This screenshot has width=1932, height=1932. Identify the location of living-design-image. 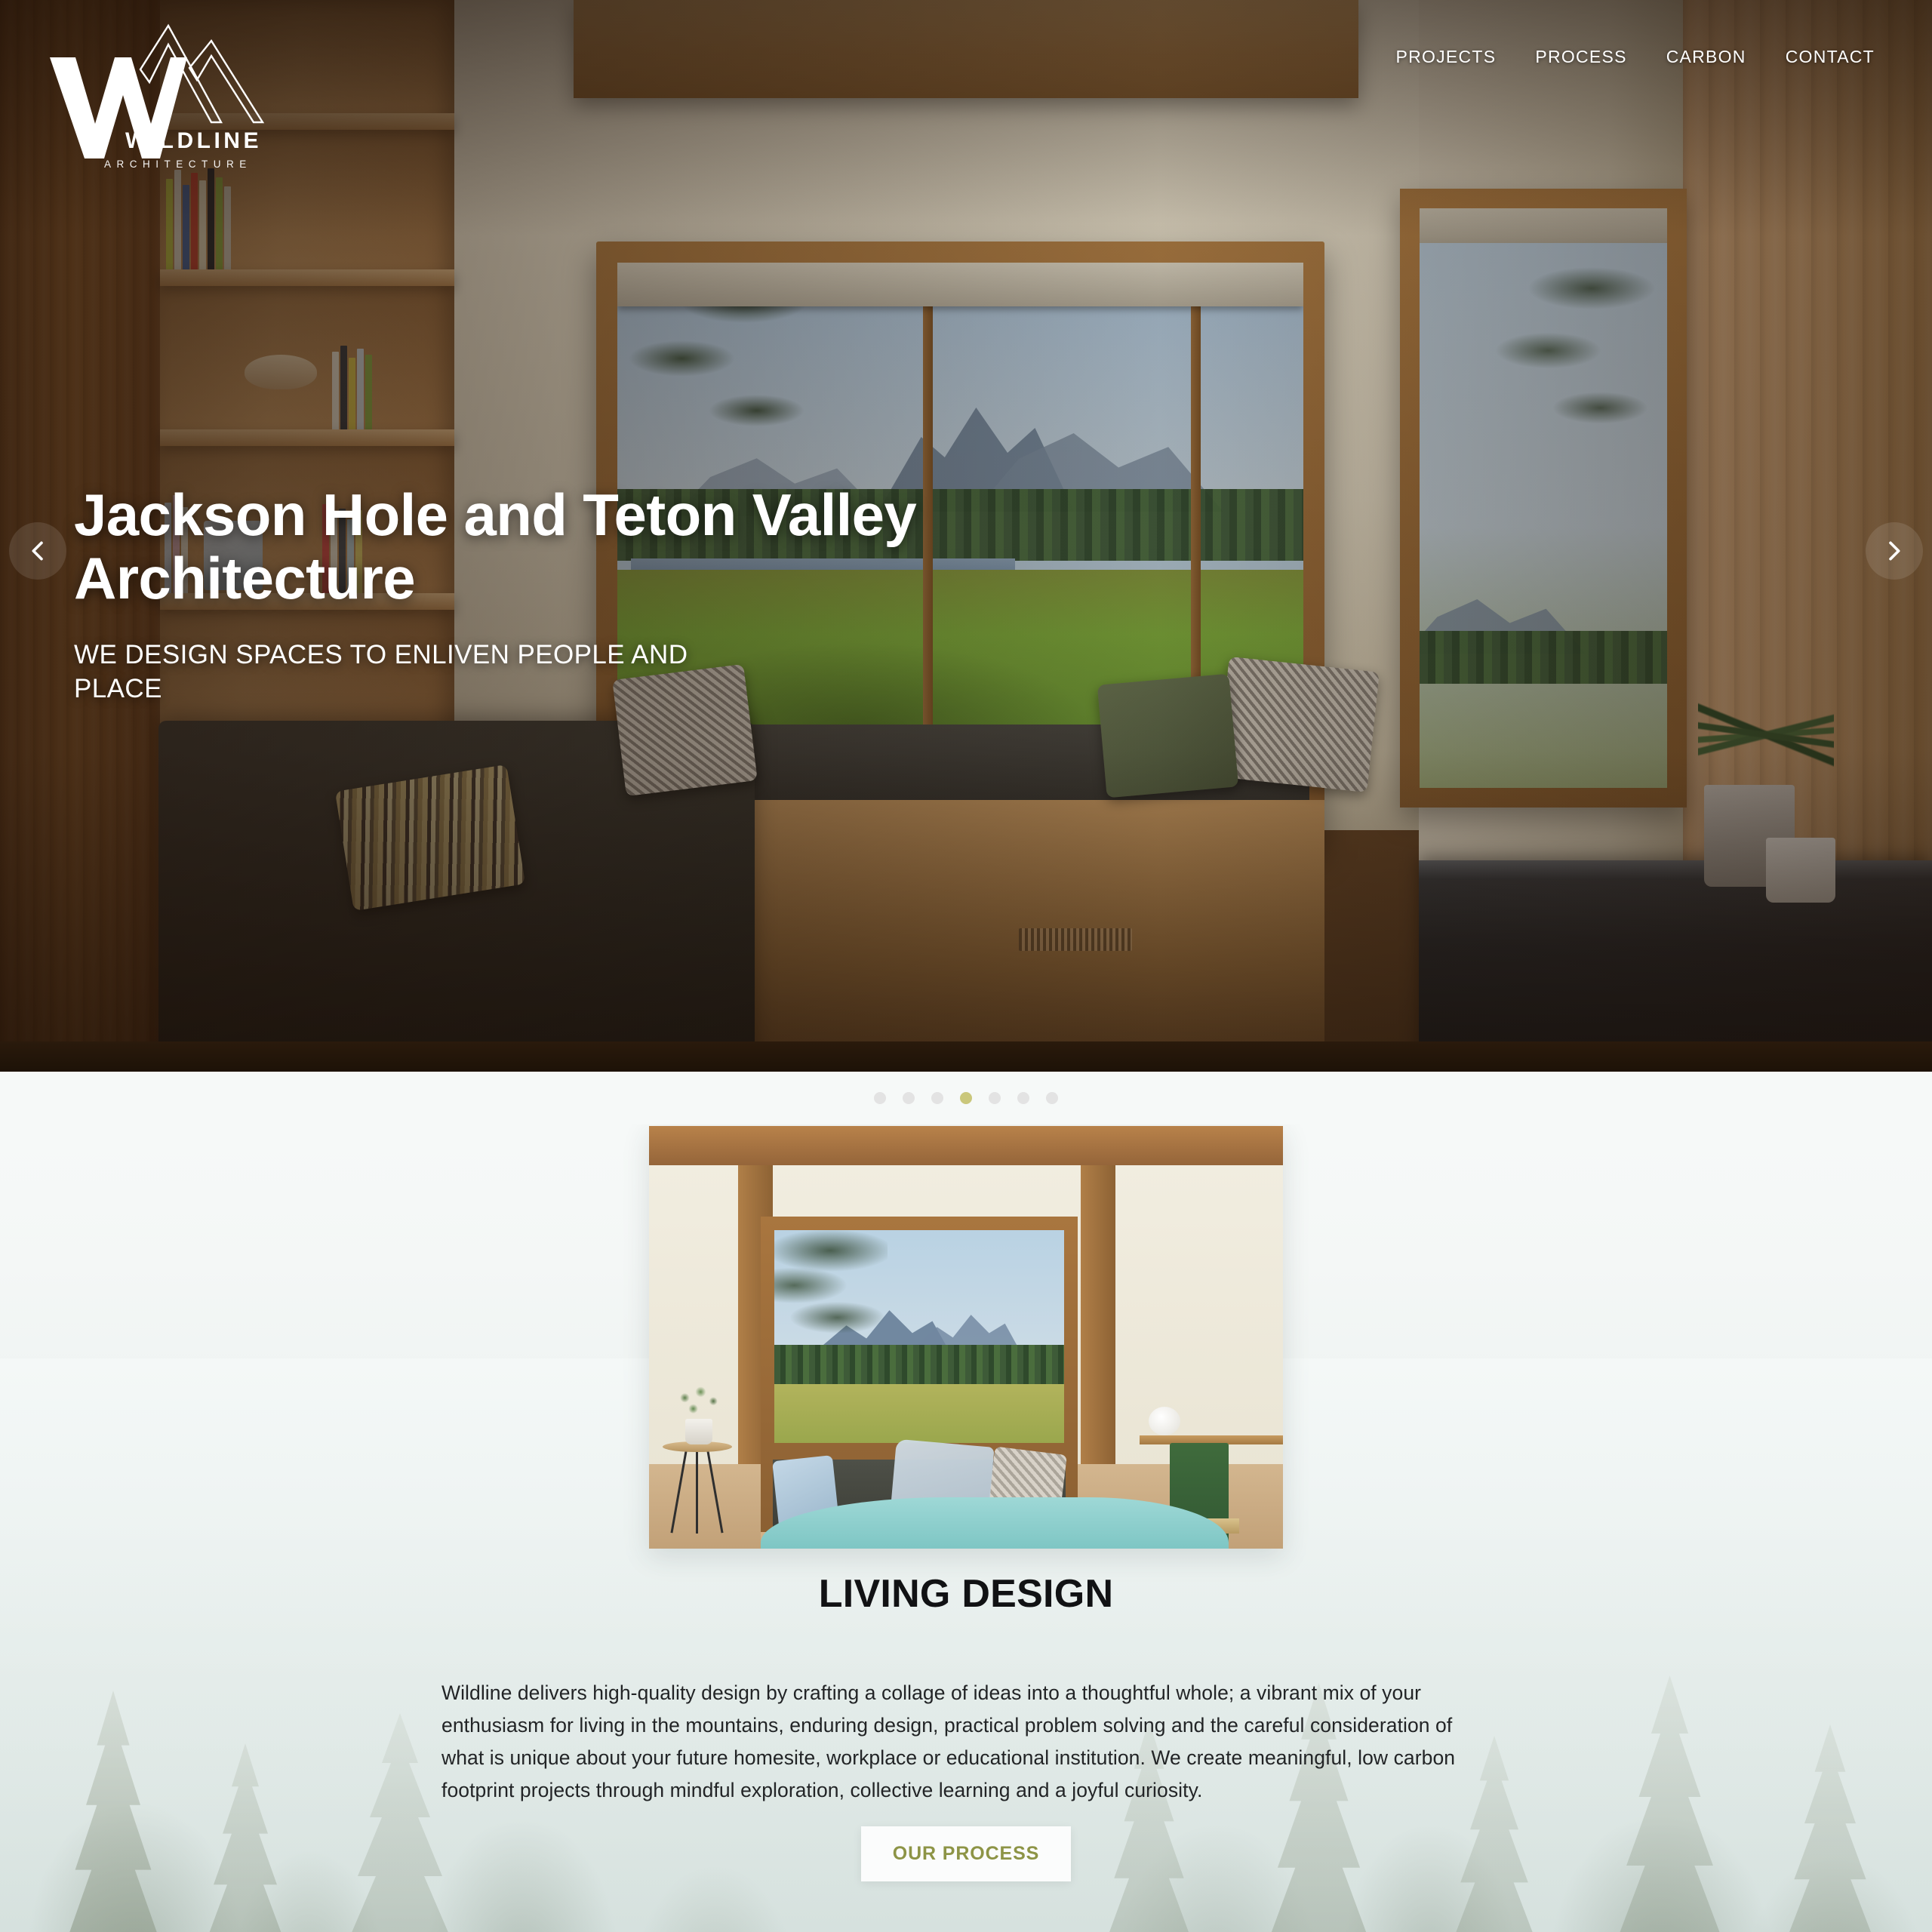
(966, 1337).